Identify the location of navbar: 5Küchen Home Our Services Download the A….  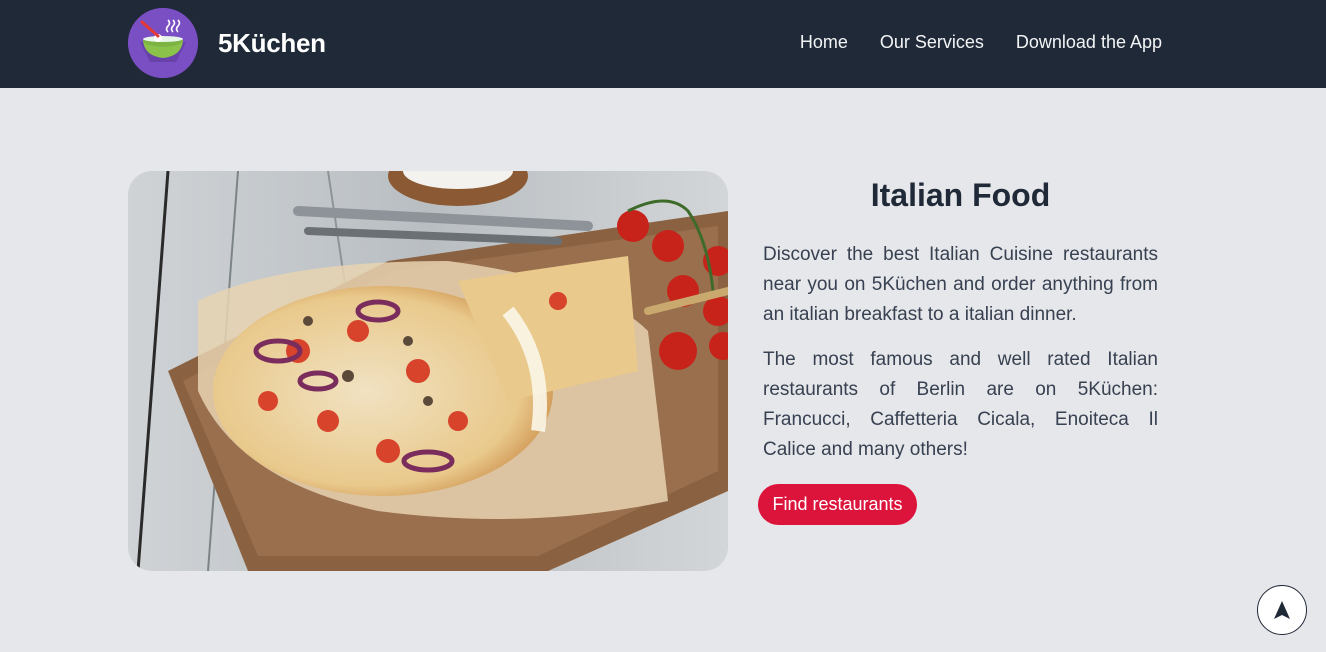
(663, 44).